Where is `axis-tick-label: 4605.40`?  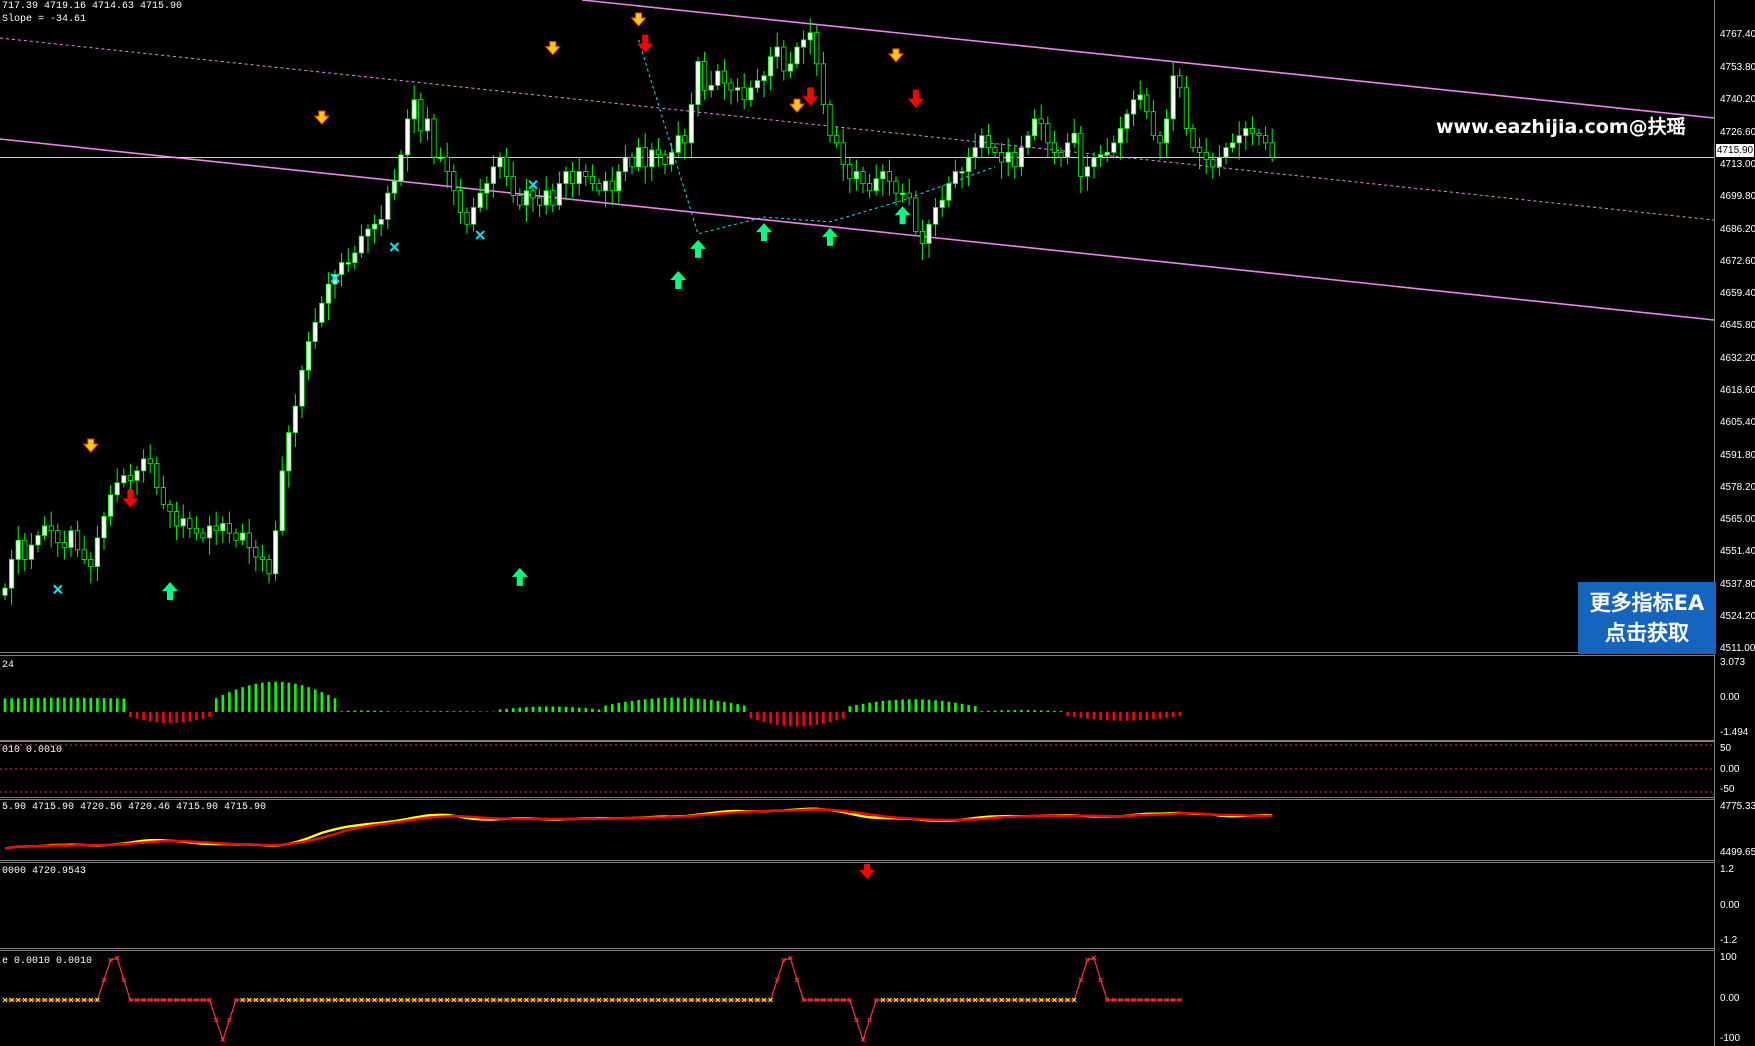 axis-tick-label: 4605.40 is located at coordinates (1737, 422).